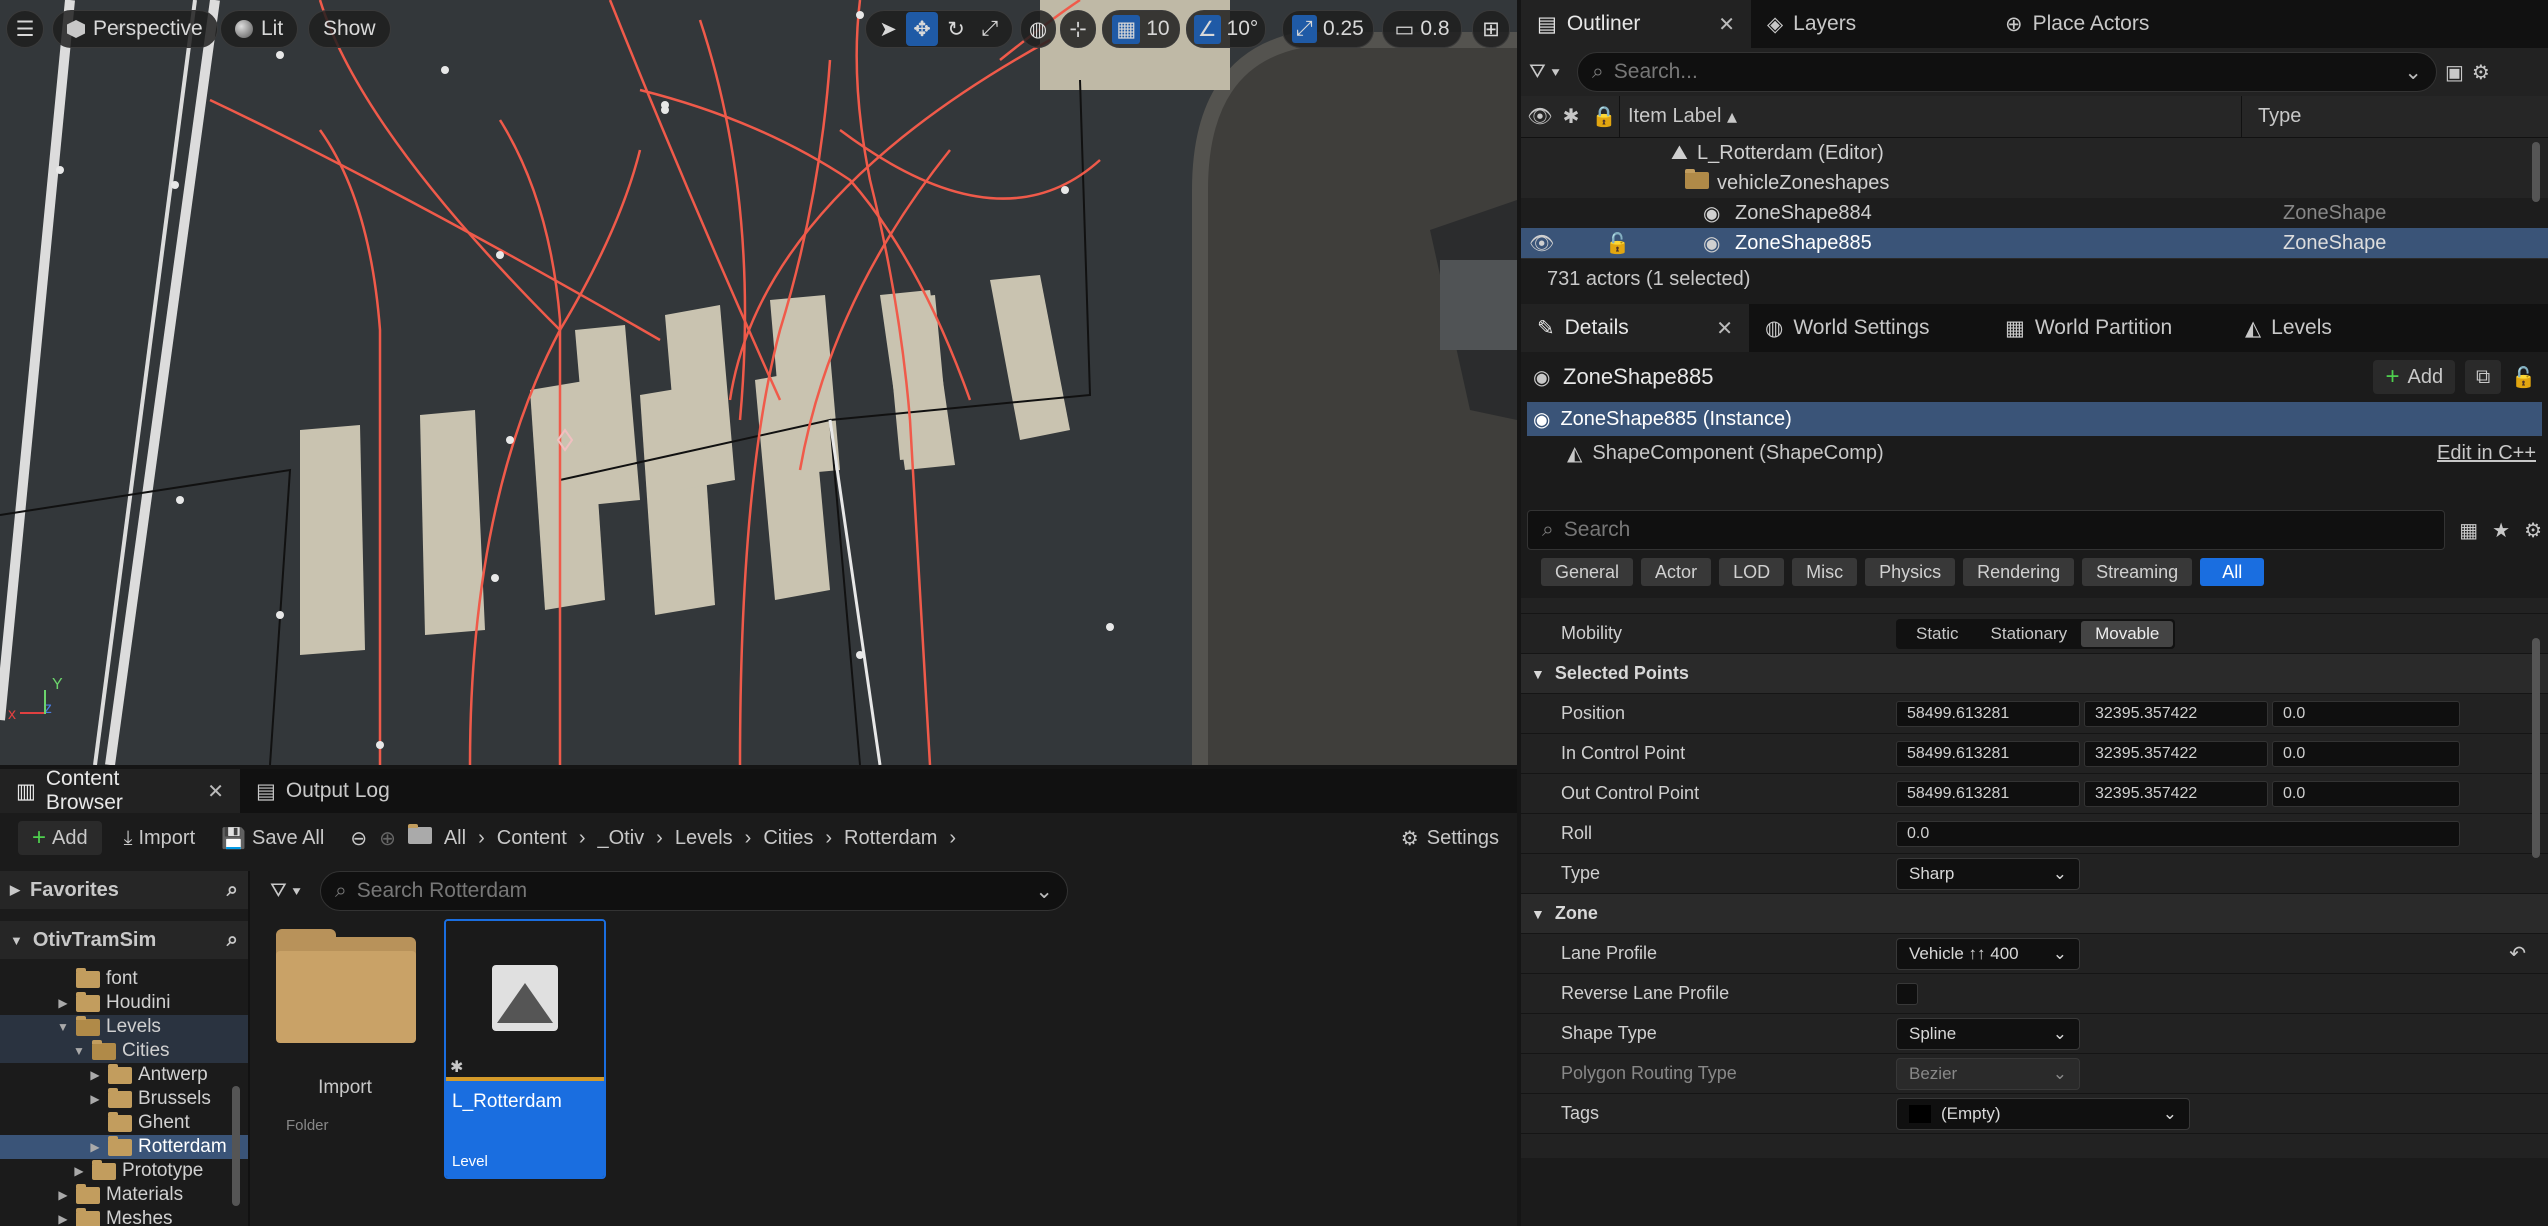 The height and width of the screenshot is (1226, 2548). Describe the element at coordinates (124, 1027) in the screenshot. I see `tree-item-levels: ▼ Levels` at that location.